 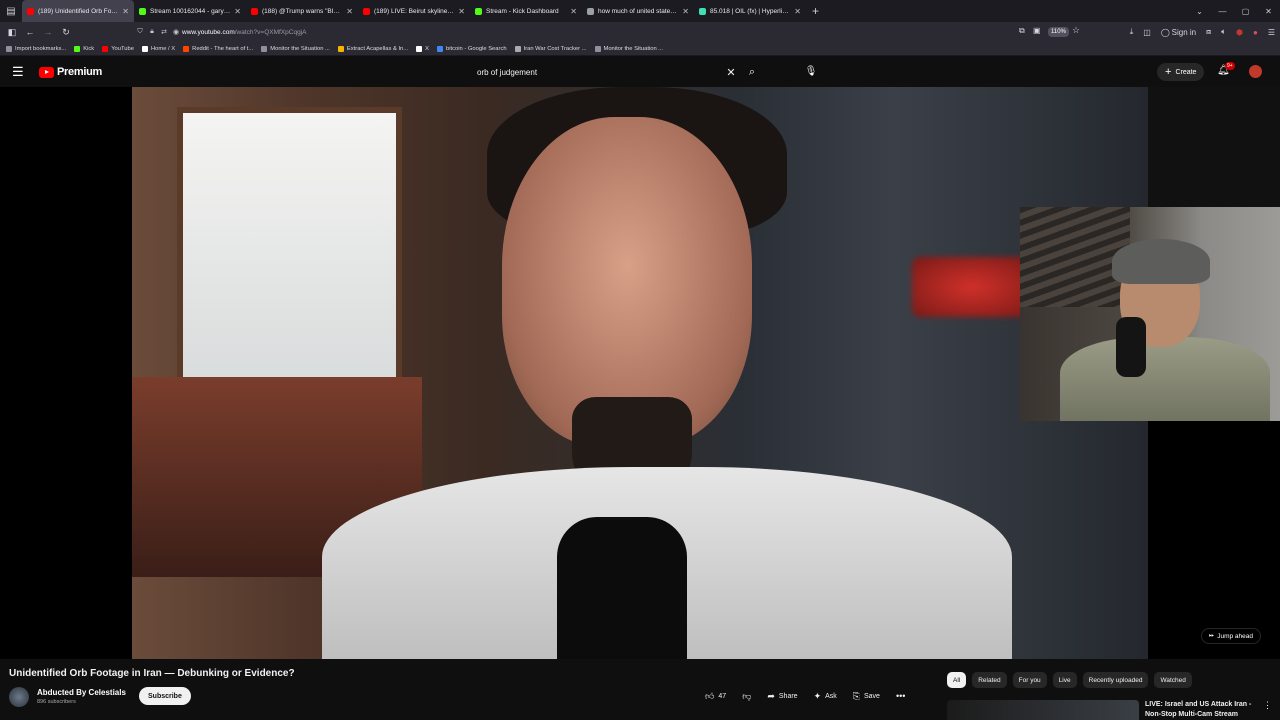 What do you see at coordinates (1239, 32) in the screenshot?
I see `ublock-icon: ⬢` at bounding box center [1239, 32].